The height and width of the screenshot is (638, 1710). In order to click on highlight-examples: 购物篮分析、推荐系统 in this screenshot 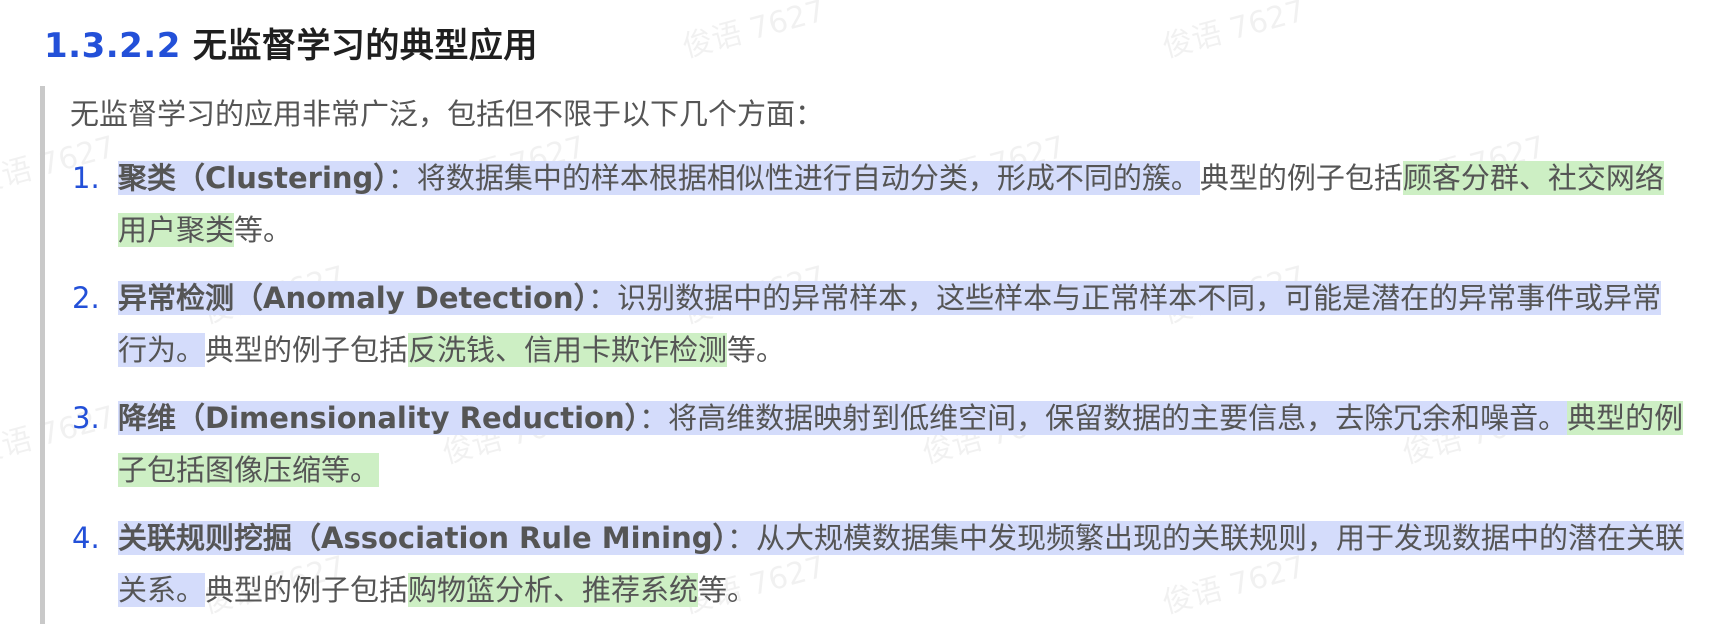, I will do `click(553, 590)`.